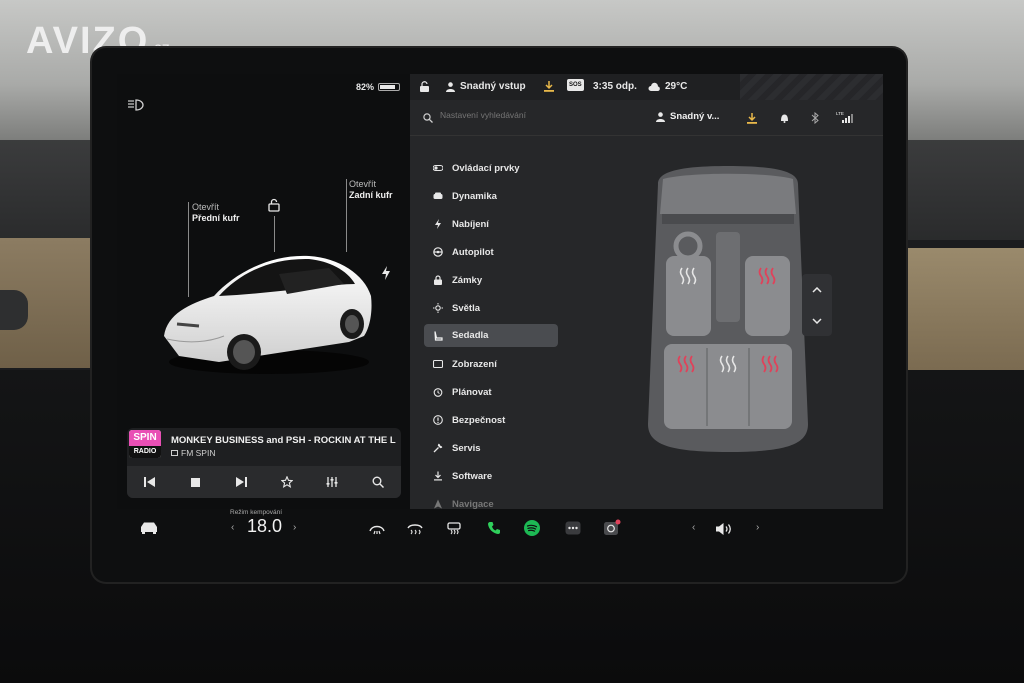 The width and height of the screenshot is (1024, 683). What do you see at coordinates (654, 86) in the screenshot?
I see `cloud-sun-icon` at bounding box center [654, 86].